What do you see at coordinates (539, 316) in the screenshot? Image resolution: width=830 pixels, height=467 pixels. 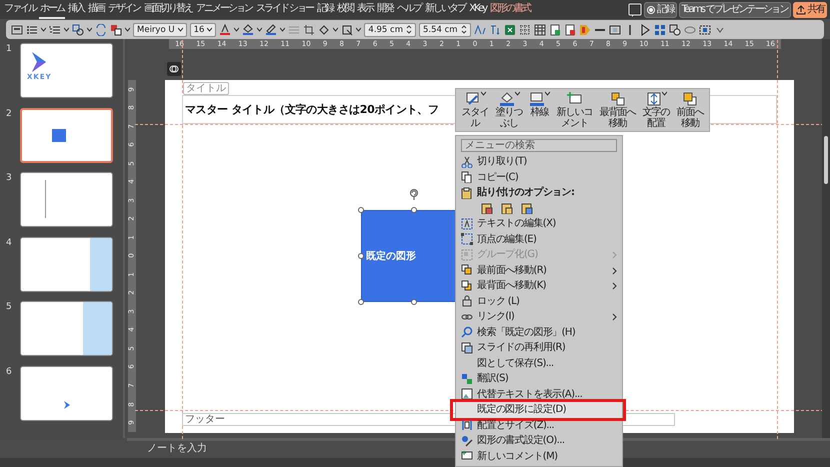 I see `menu-item: リンク(I)` at bounding box center [539, 316].